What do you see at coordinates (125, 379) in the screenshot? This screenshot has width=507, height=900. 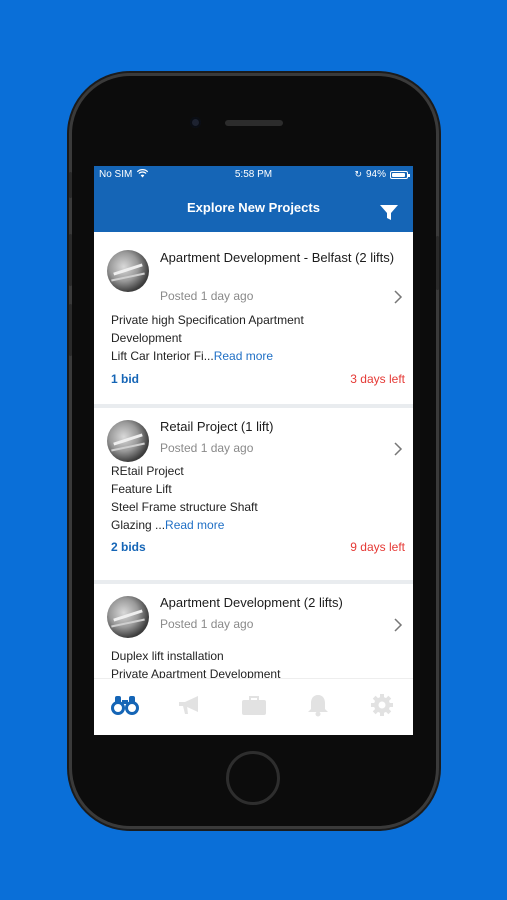 I see `bid-count: 1 bid` at bounding box center [125, 379].